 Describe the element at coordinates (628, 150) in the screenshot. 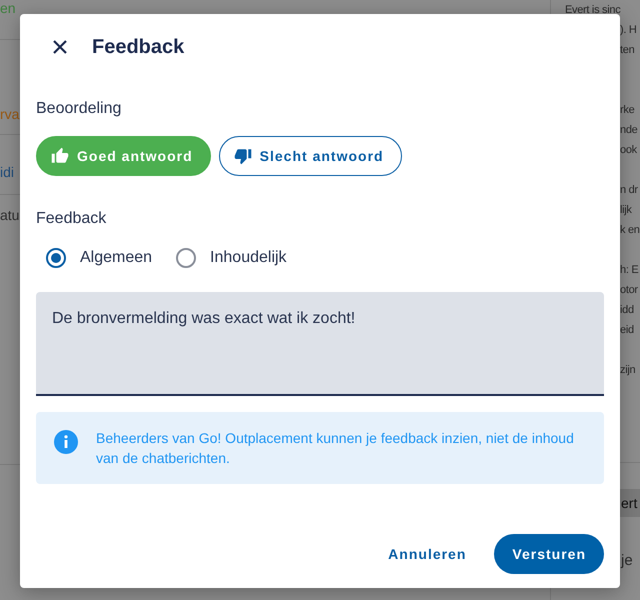

I see `page-text: ook` at that location.